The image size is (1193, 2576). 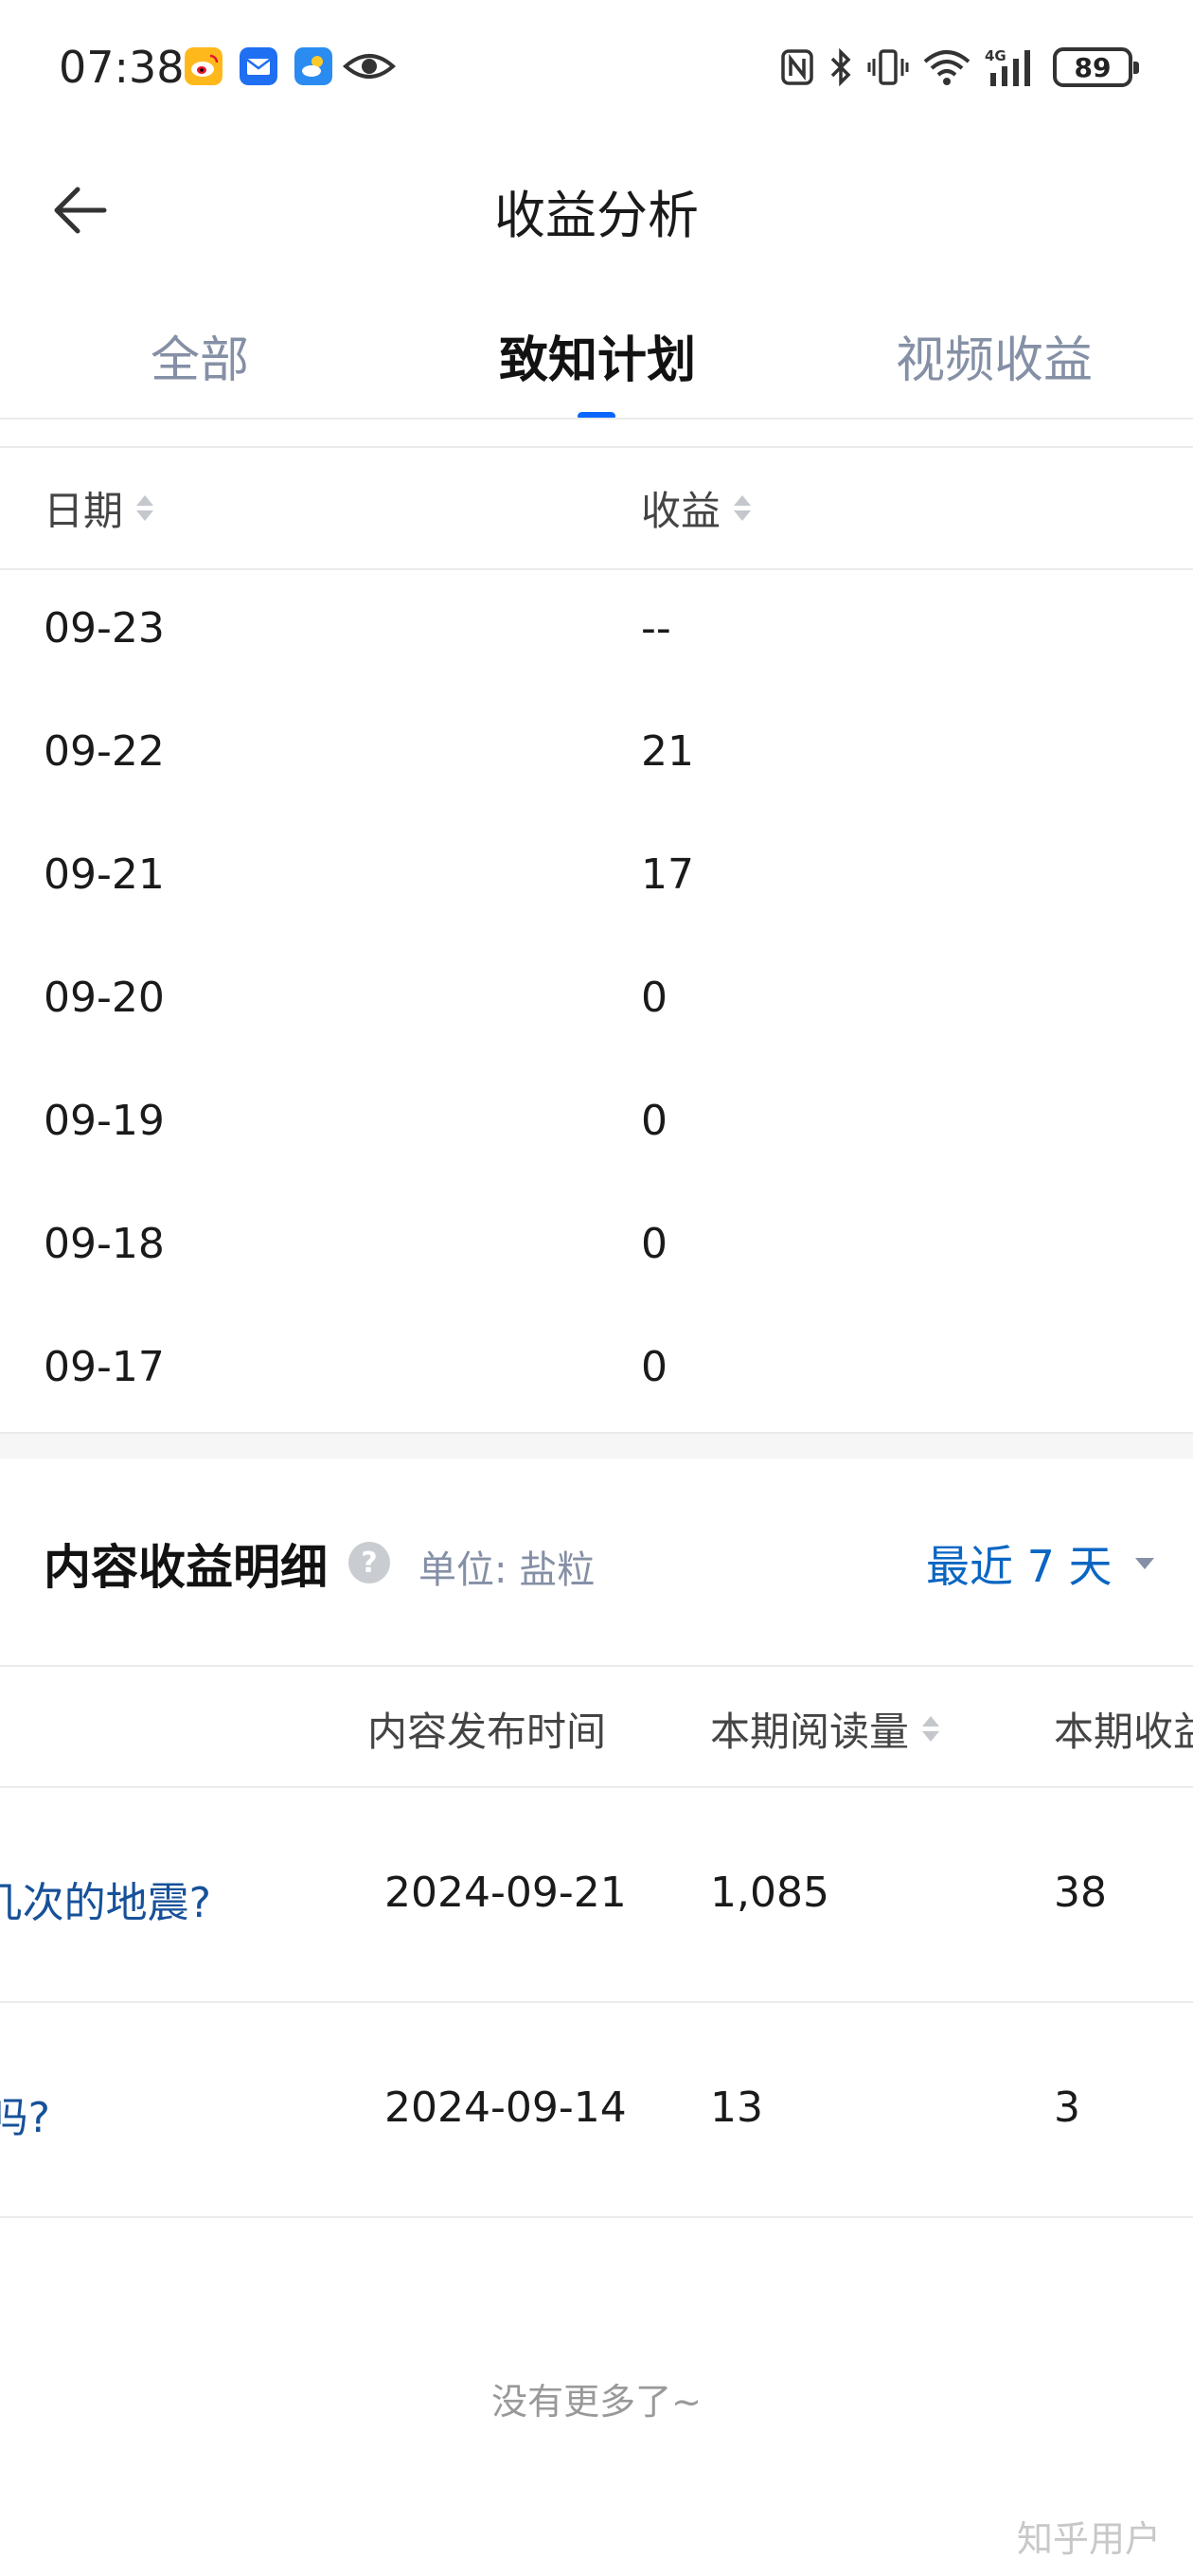 I want to click on svg-text: 4G, so click(x=995, y=55).